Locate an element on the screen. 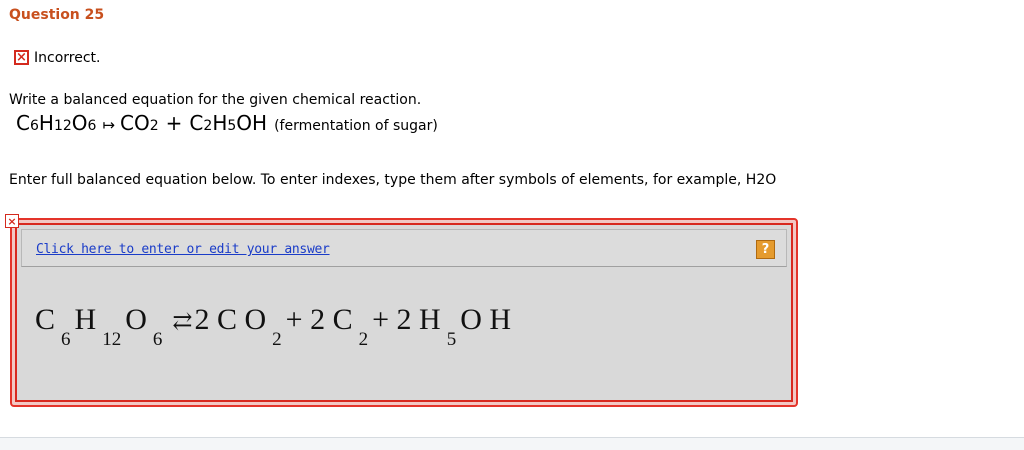 The image size is (1024, 450). answer-term: O H is located at coordinates (486, 319).